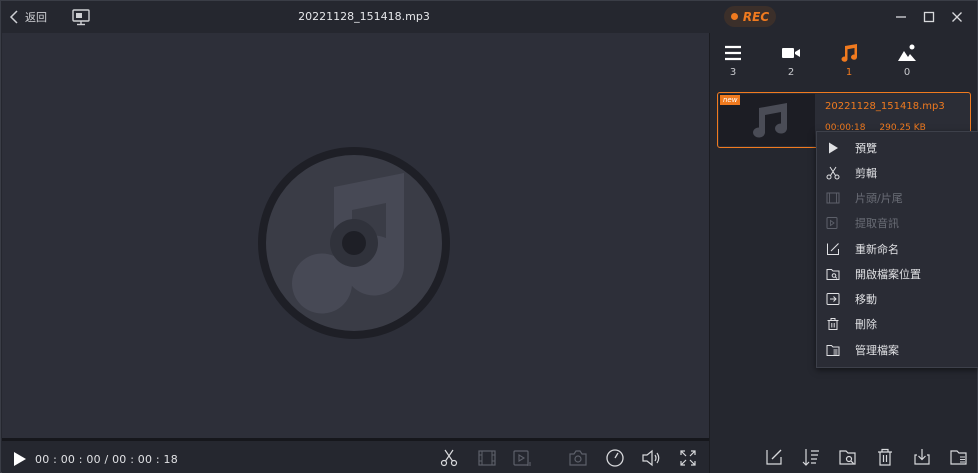 The image size is (978, 473). I want to click on back-button: 返回, so click(28, 17).